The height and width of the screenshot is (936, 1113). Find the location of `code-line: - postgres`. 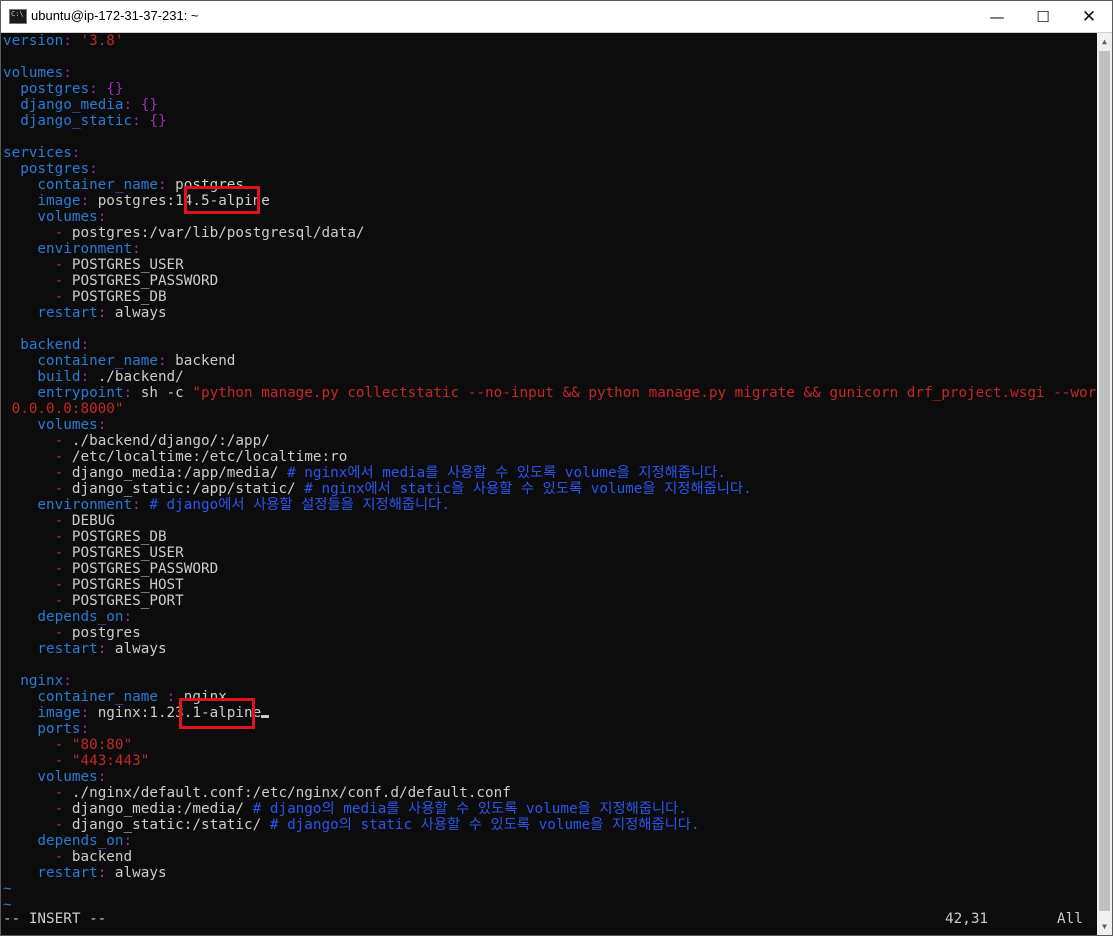

code-line: - postgres is located at coordinates (72, 633).